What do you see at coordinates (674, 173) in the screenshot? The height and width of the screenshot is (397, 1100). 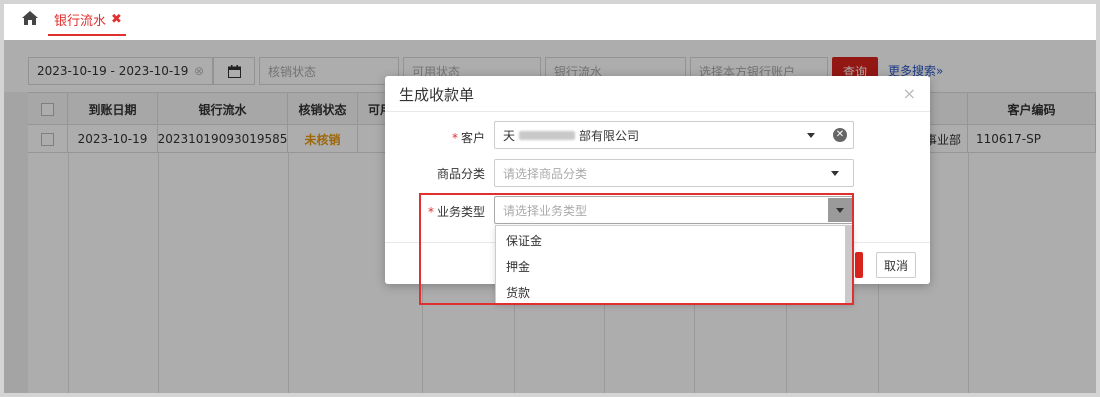 I see `product-category-select: 请选择商品分类` at bounding box center [674, 173].